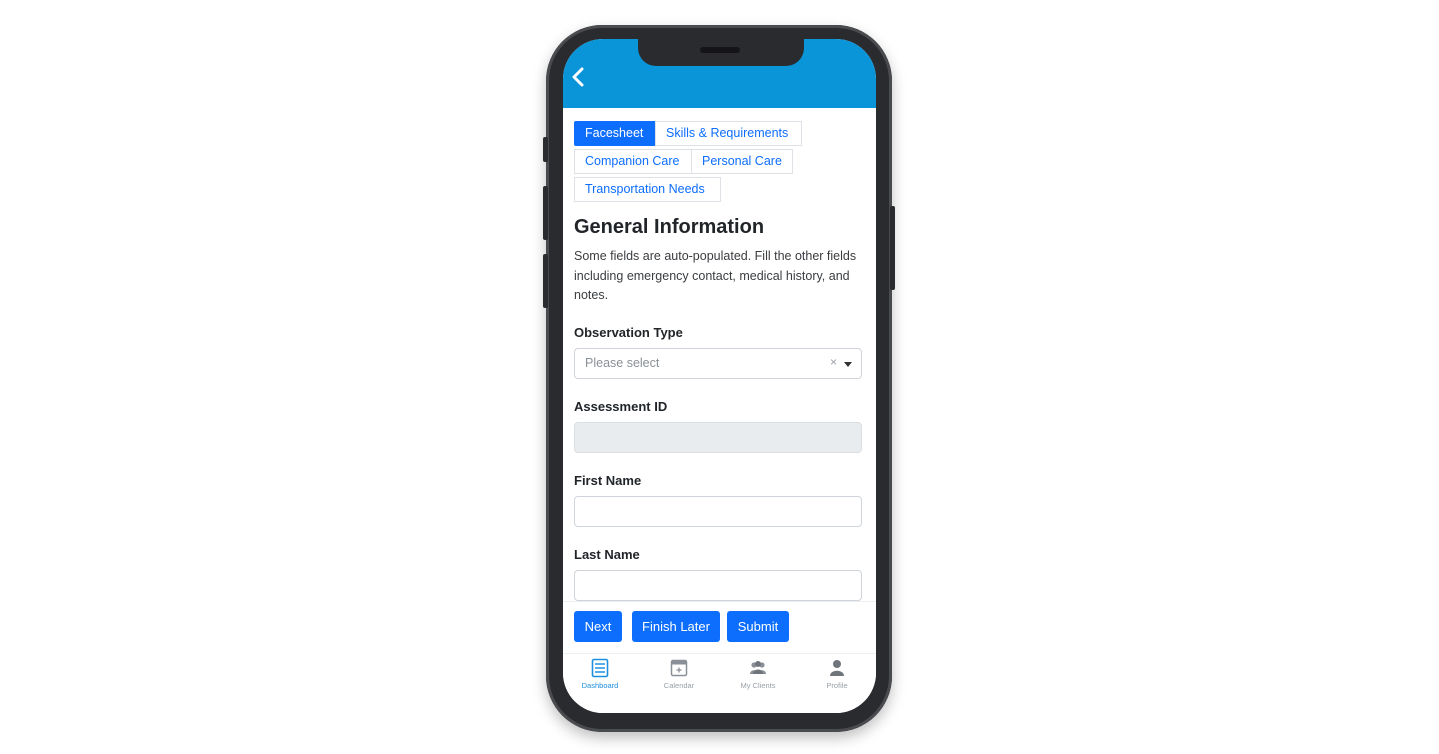 This screenshot has width=1439, height=754. What do you see at coordinates (848, 364) in the screenshot?
I see `dropdown-caret-icon` at bounding box center [848, 364].